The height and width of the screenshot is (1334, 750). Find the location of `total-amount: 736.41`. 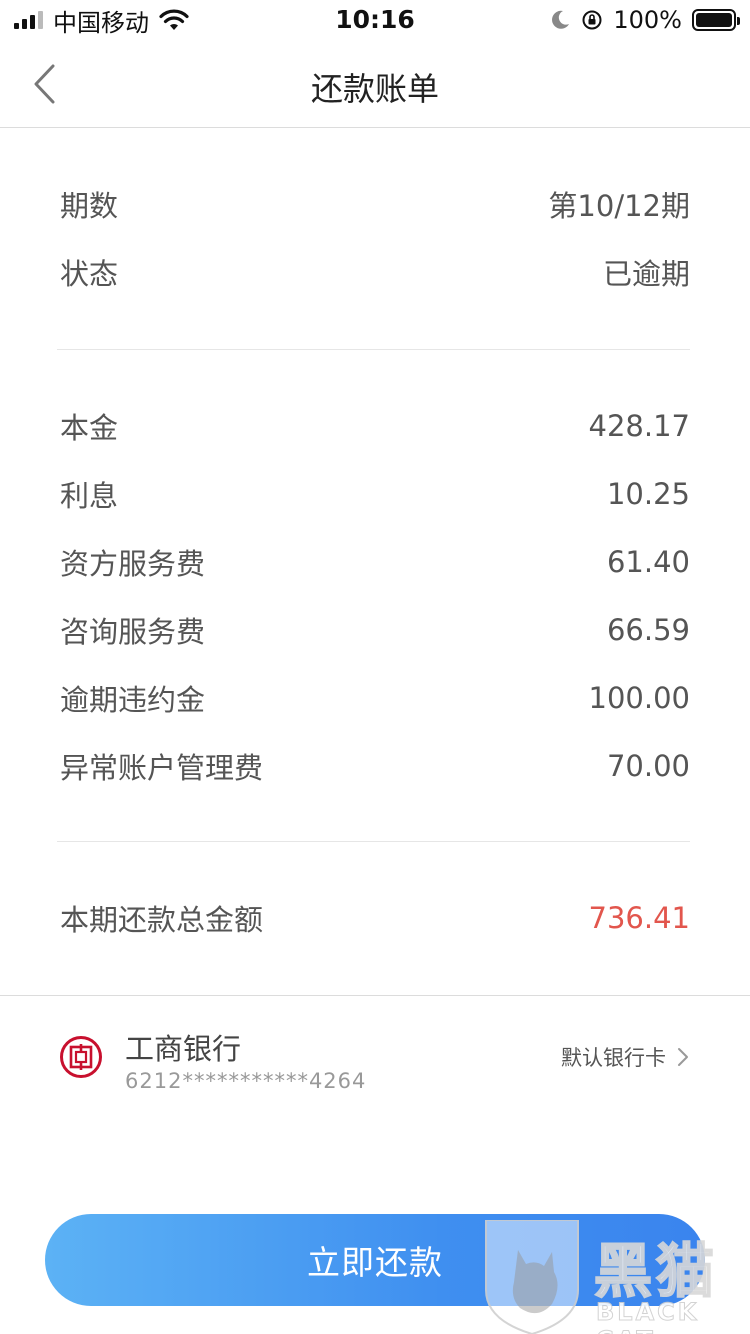

total-amount: 736.41 is located at coordinates (639, 918).